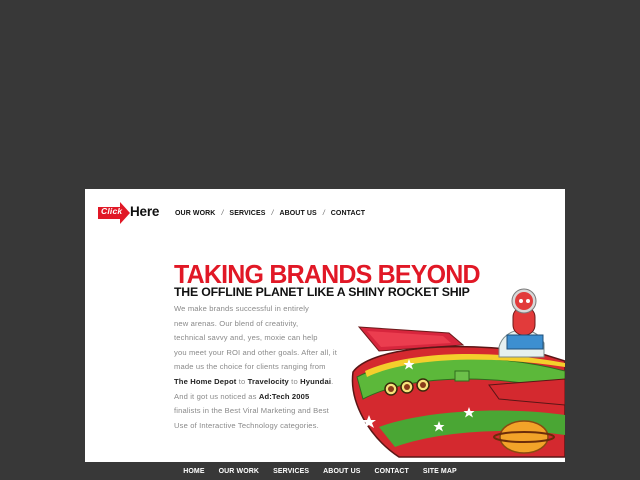 This screenshot has height=480, width=640. I want to click on footer-about-us-link: ABOUT US, so click(341, 471).